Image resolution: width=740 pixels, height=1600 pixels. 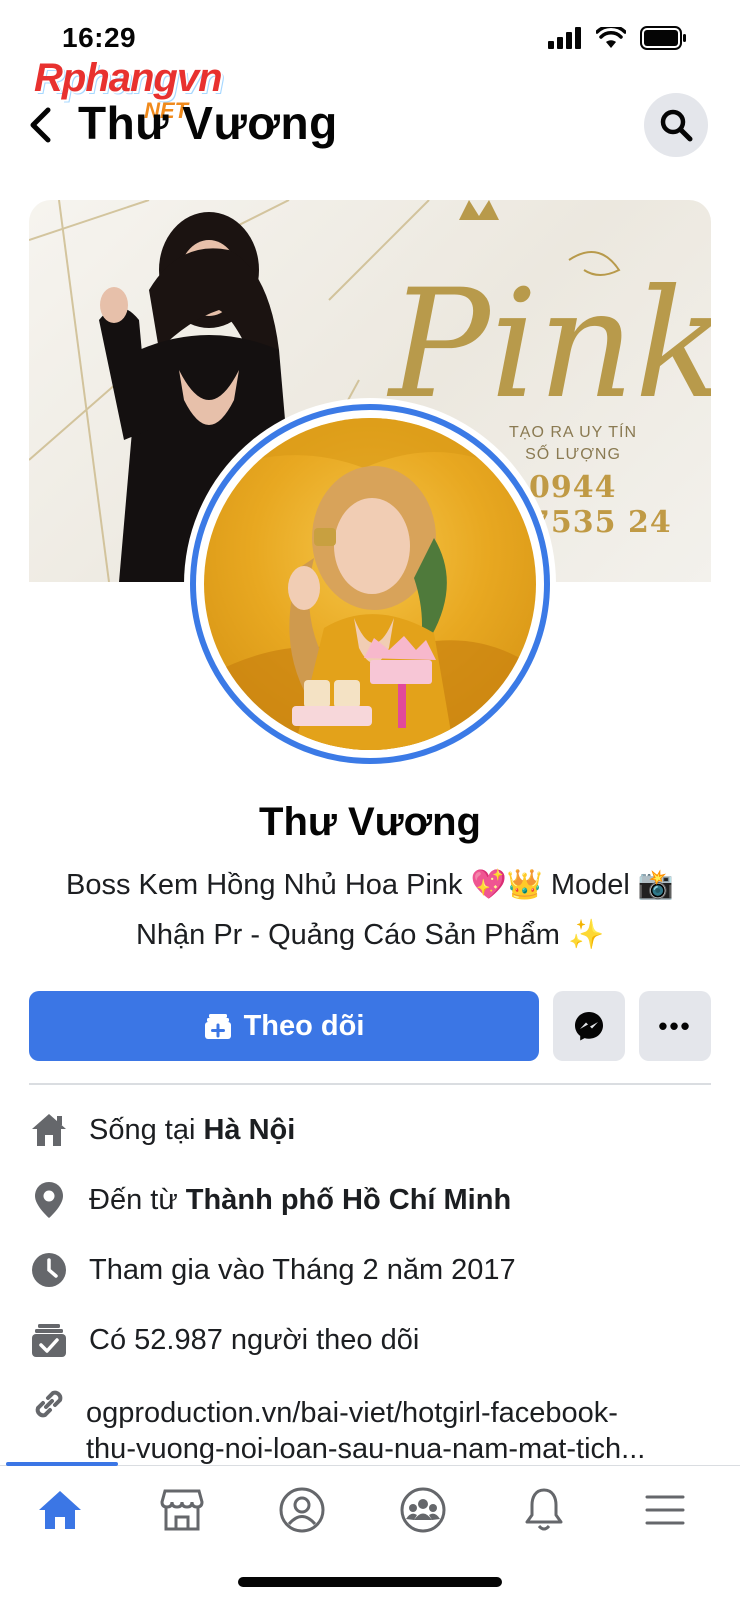 I want to click on home-indicator, so click(x=370, y=1582).